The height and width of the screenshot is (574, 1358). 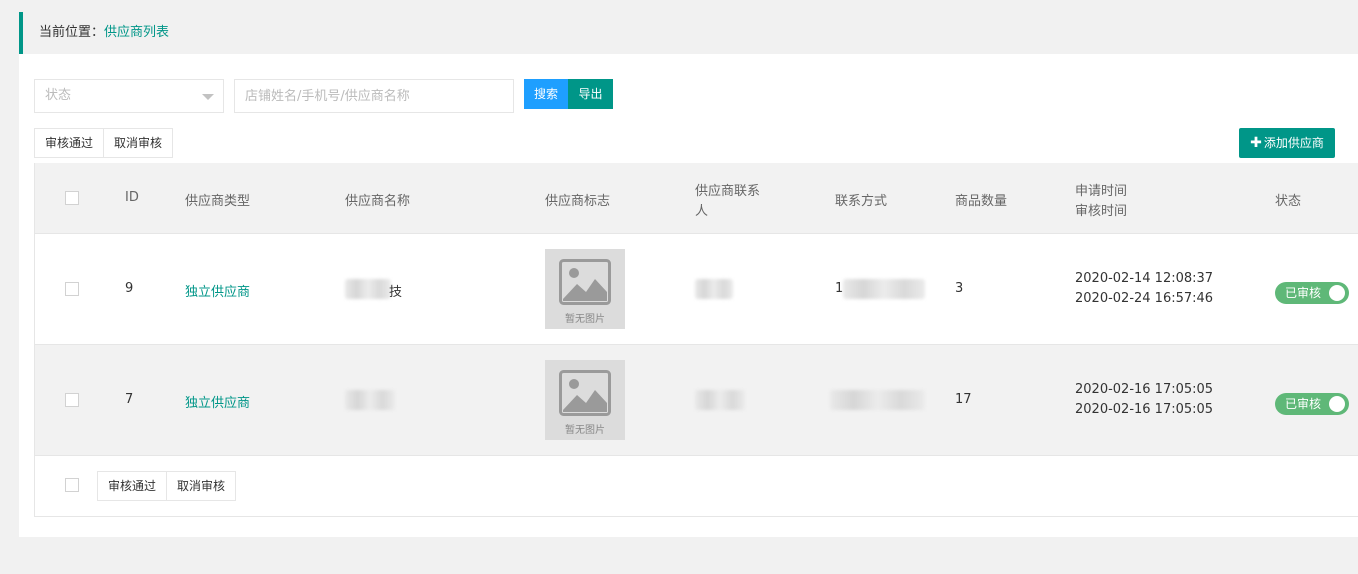 I want to click on header-status: 状态, so click(x=1288, y=201).